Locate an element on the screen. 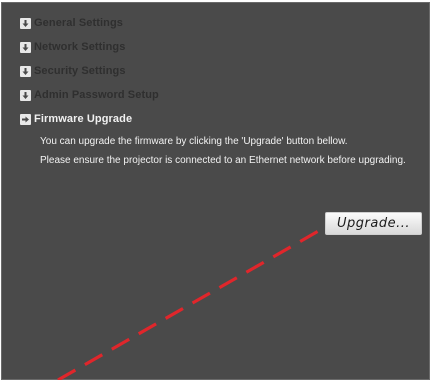 The width and height of the screenshot is (437, 380). menu-item-general-settings: General Settings is located at coordinates (71, 23).